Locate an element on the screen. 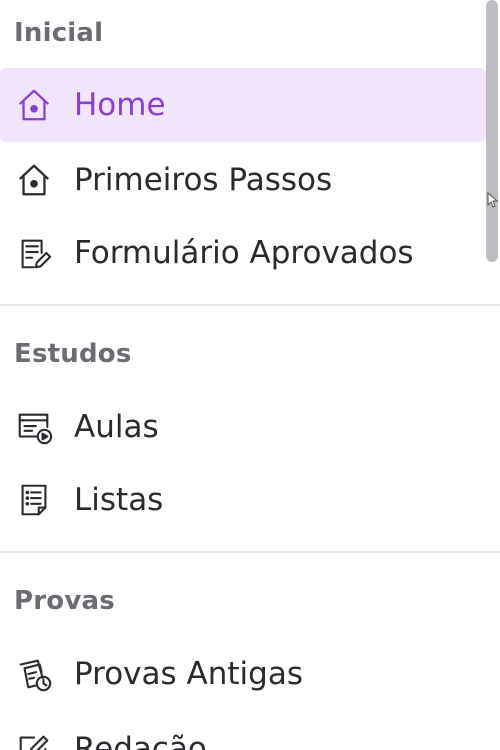 Image resolution: width=500 pixels, height=750 pixels. sidebar-item-formulario-aprovados: Formulário Aprovados is located at coordinates (243, 253).